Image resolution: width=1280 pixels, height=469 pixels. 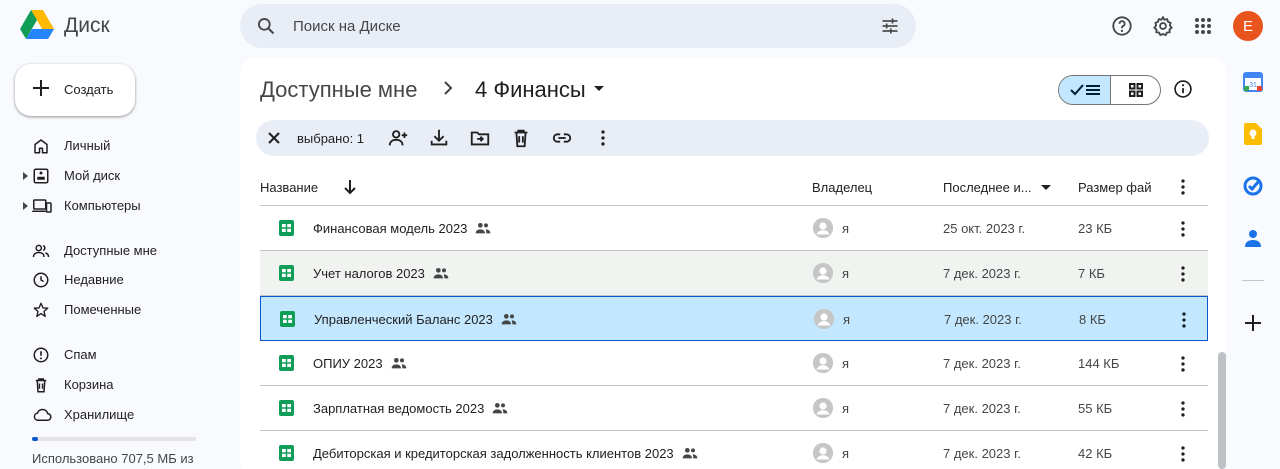 I want to click on search-options-icon, so click(x=890, y=26).